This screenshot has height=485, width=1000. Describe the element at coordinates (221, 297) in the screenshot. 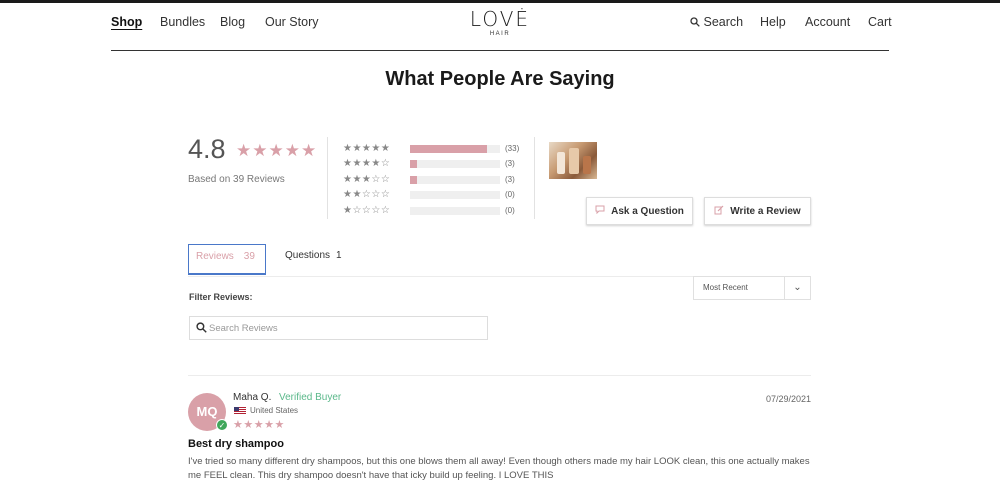

I see `filter-label: Filter Reviews:` at that location.